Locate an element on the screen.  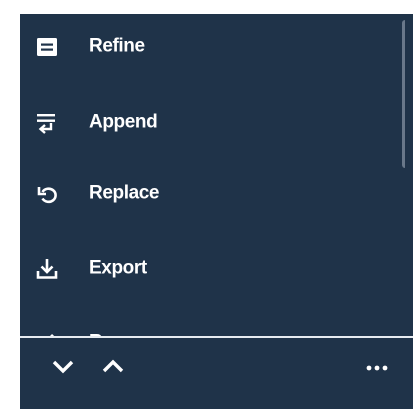
menu-scrollbar is located at coordinates (402, 175).